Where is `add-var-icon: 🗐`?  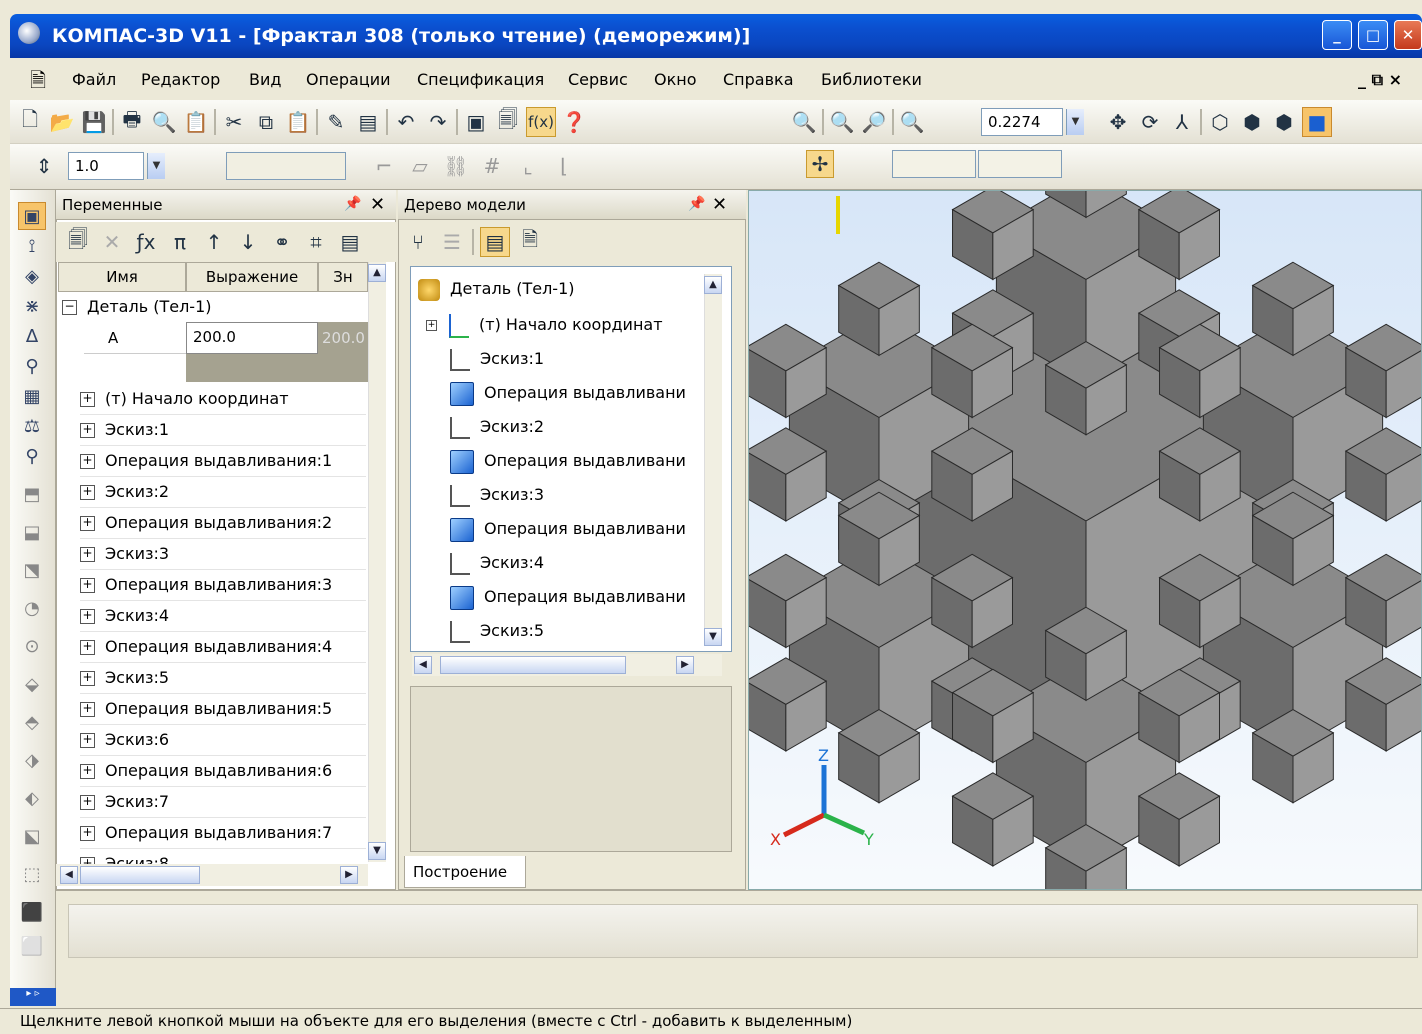 add-var-icon: 🗐 is located at coordinates (78, 241).